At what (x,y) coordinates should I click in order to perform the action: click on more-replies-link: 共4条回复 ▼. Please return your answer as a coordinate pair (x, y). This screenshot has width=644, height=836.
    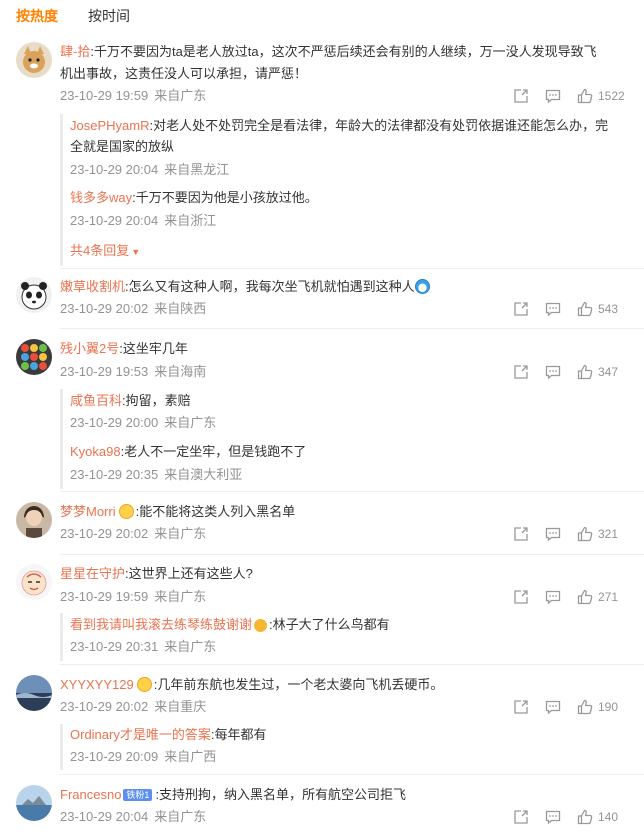
    Looking at the image, I should click on (105, 249).